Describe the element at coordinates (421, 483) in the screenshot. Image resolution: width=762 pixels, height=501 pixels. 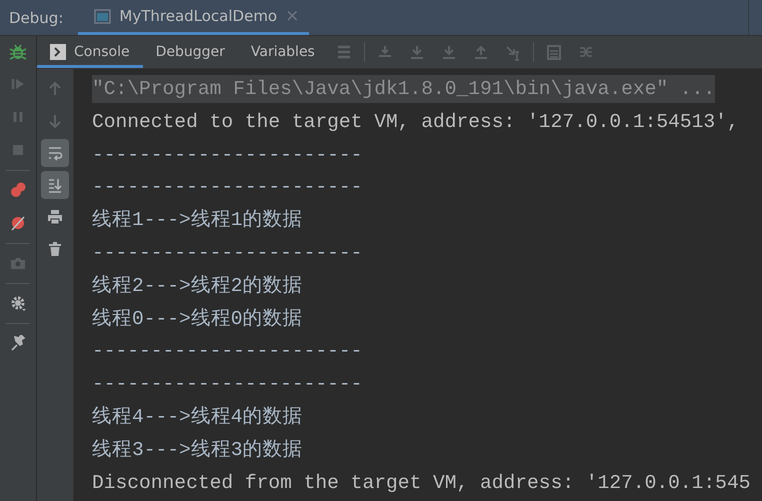
I see `console-line: Disconnected from the target VM, address: '127.0.0.1:545` at that location.